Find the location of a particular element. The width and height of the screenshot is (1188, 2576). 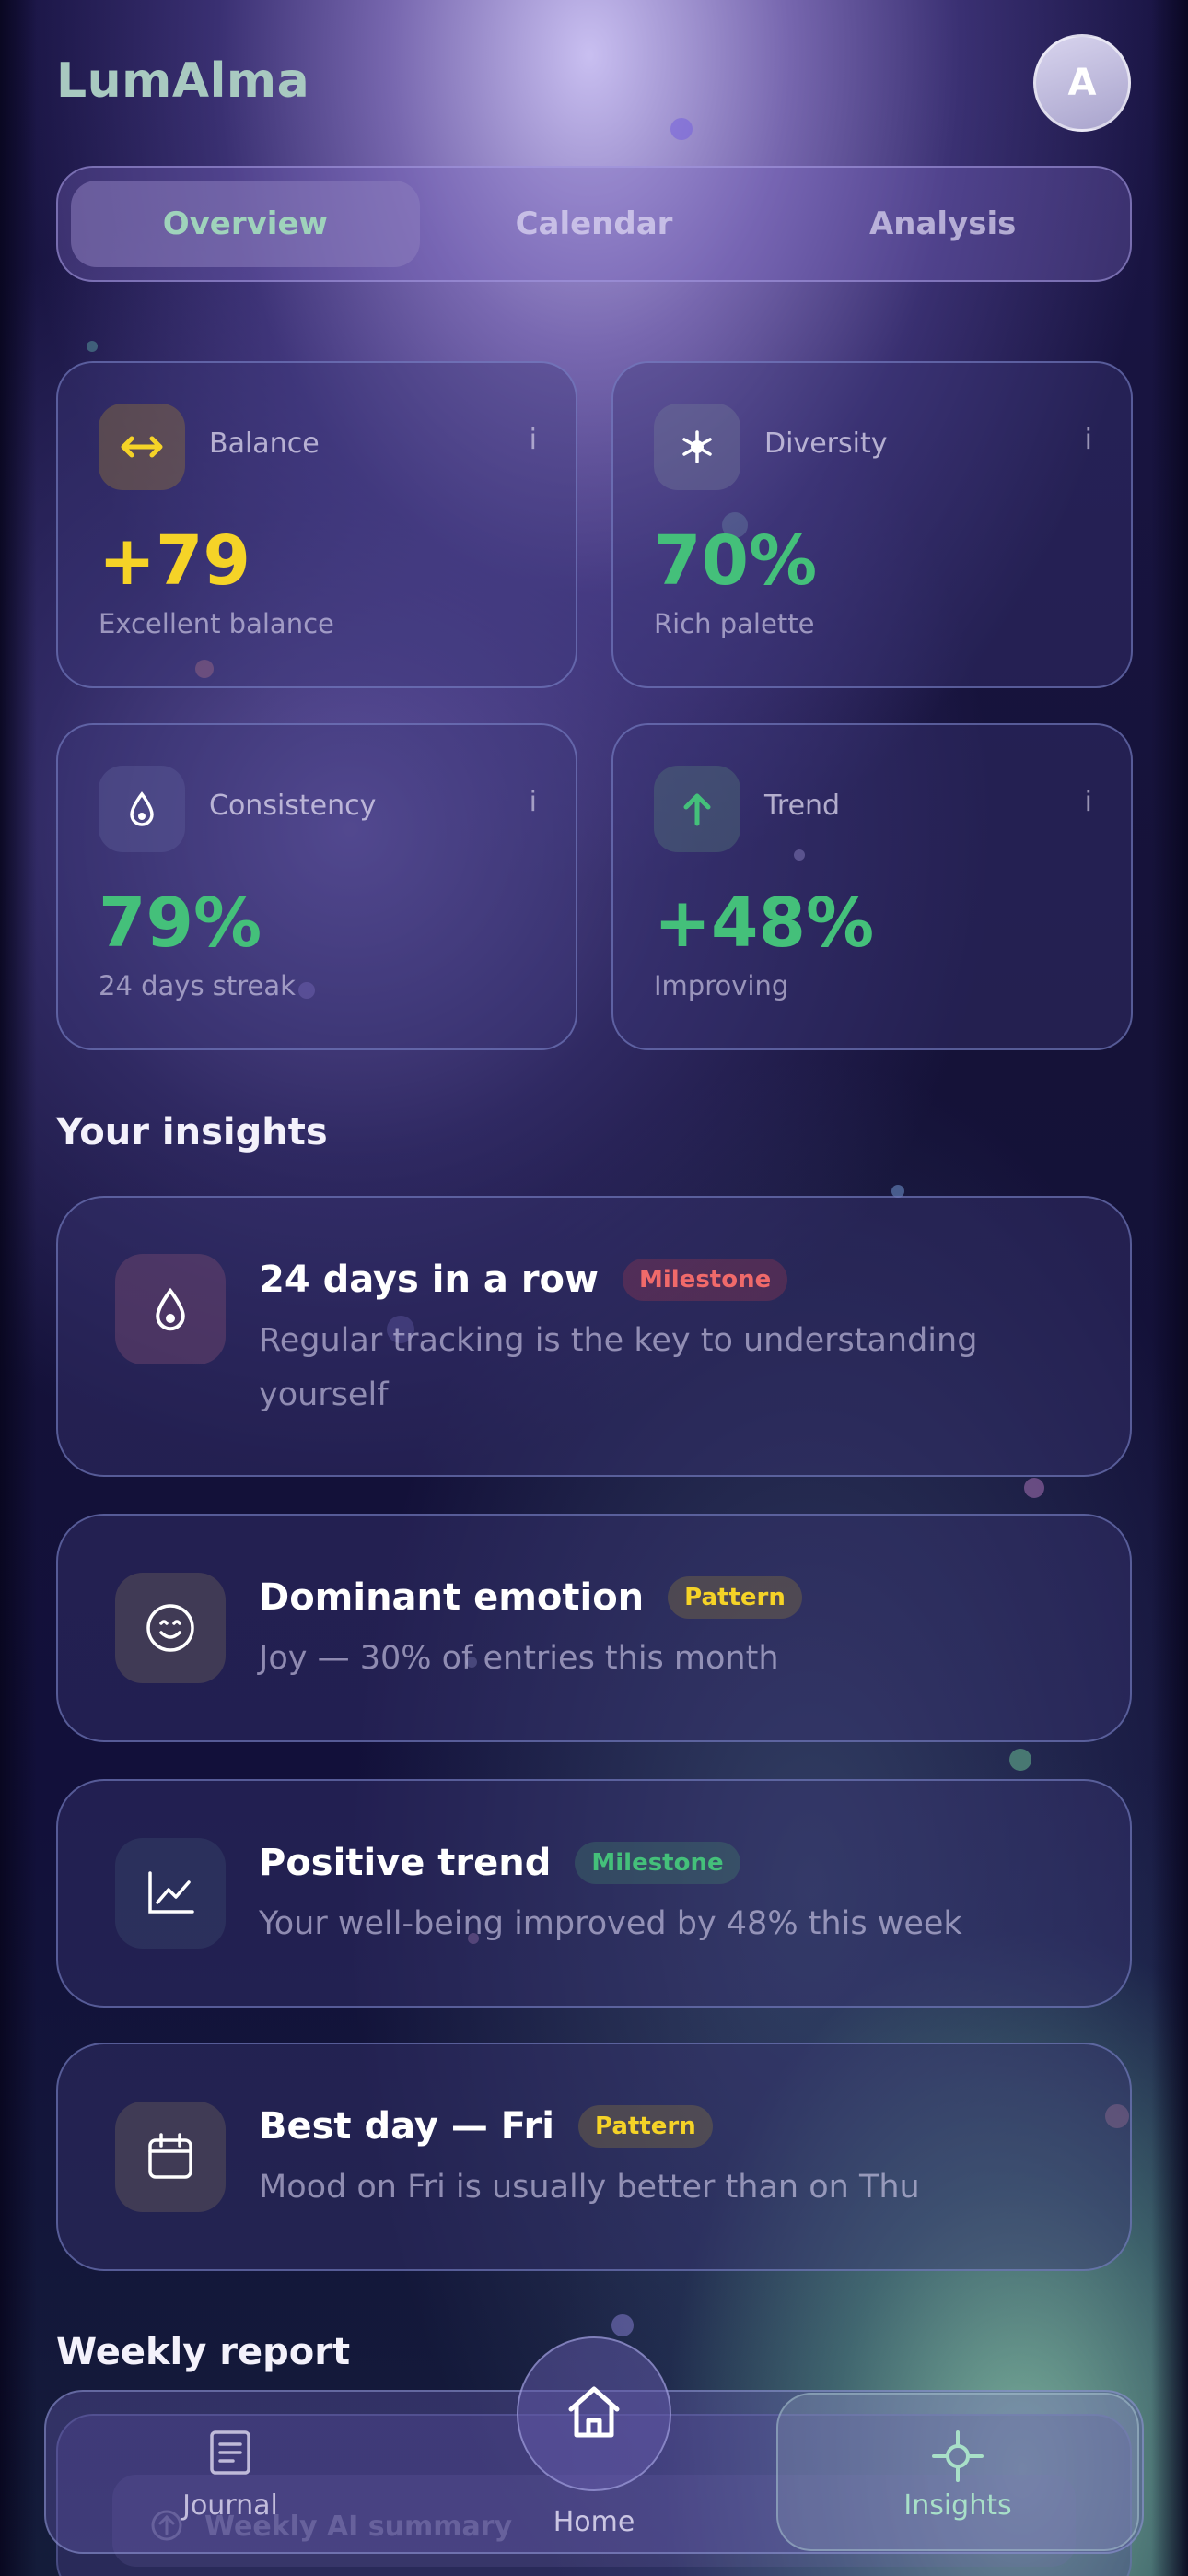

app-title: LumAlma is located at coordinates (183, 81).